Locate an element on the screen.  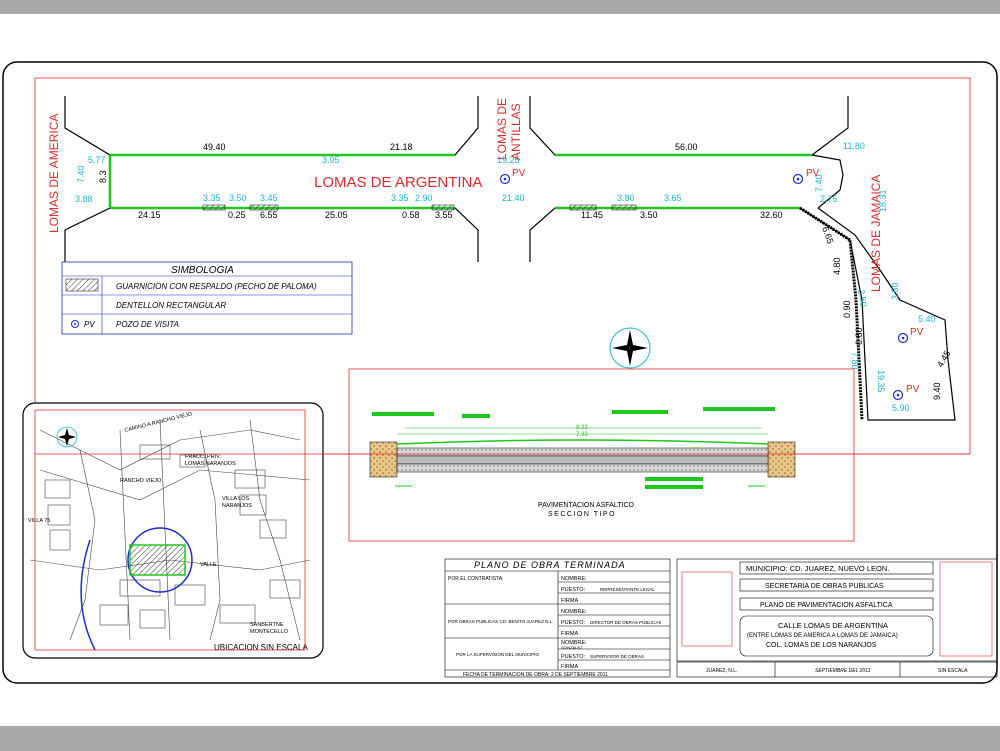
title-block is located at coordinates (837, 618).